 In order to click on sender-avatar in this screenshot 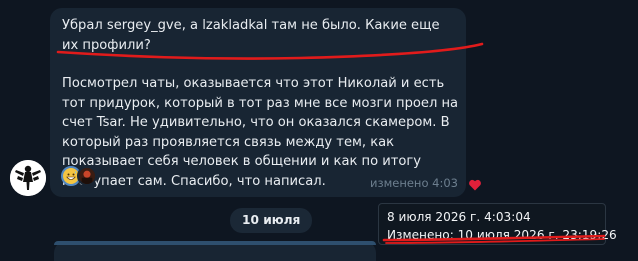, I will do `click(28, 178)`.